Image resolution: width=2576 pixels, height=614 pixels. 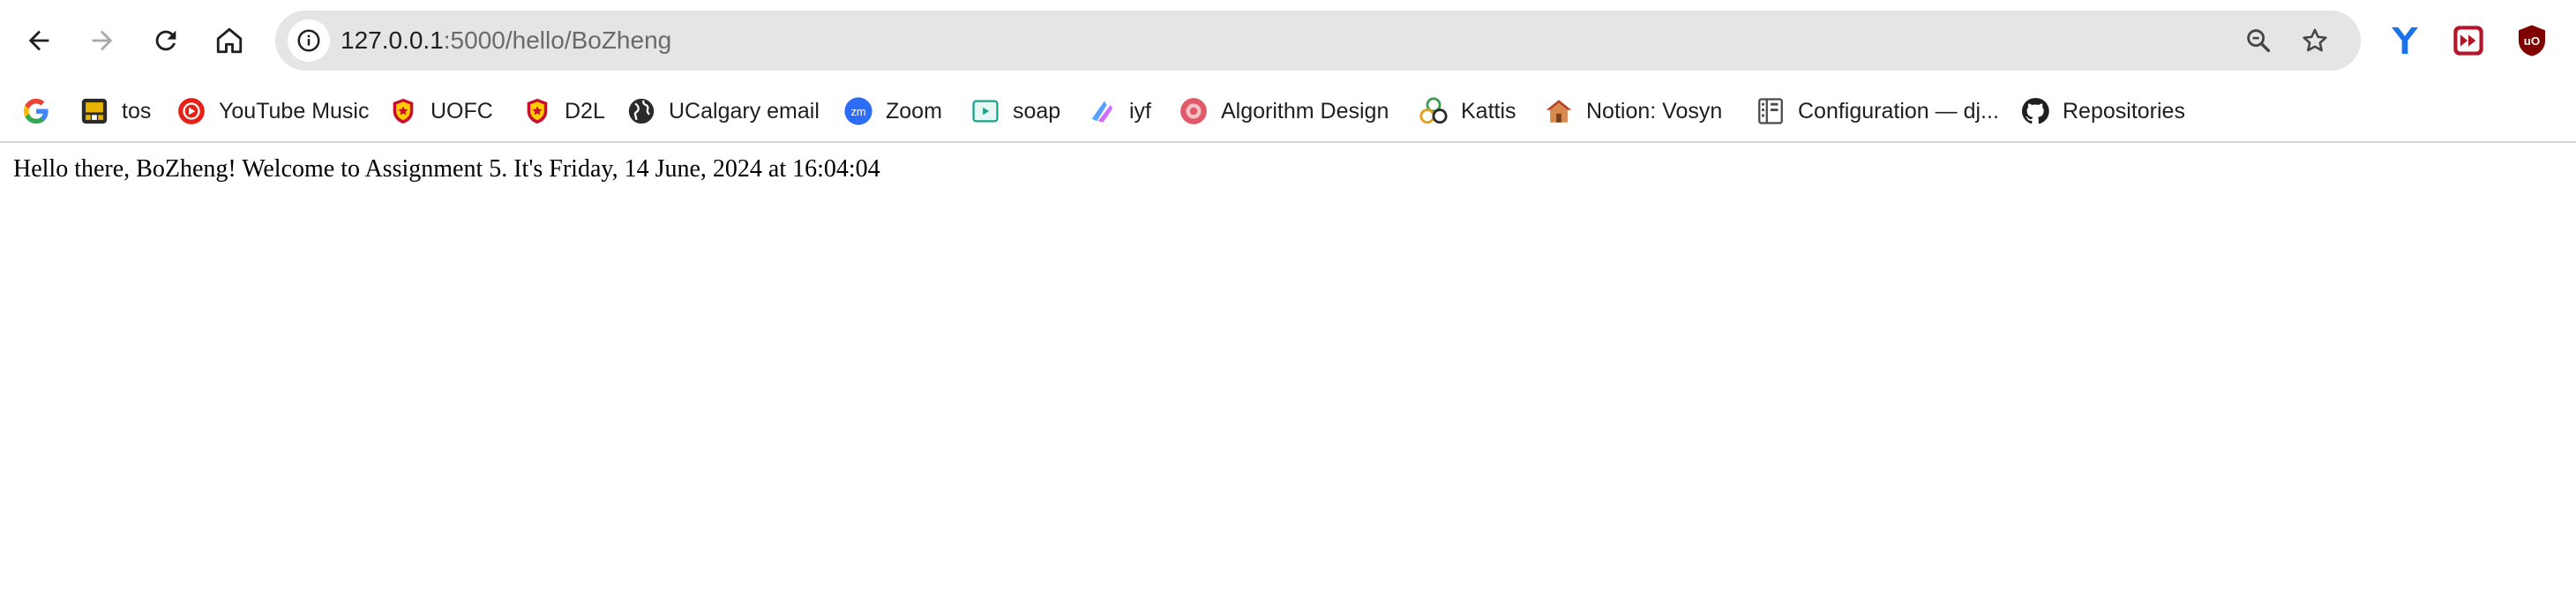 What do you see at coordinates (94, 111) in the screenshot?
I see `tos-icon` at bounding box center [94, 111].